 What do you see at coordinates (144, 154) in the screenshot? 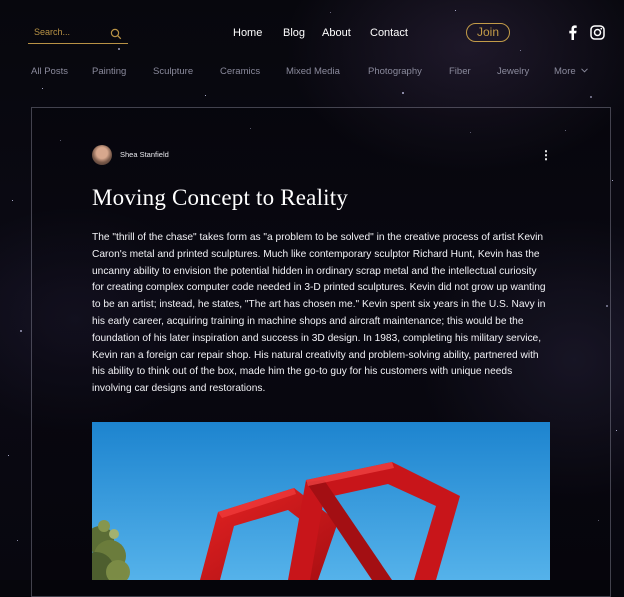
I see `author-name: Shea Stanfield` at bounding box center [144, 154].